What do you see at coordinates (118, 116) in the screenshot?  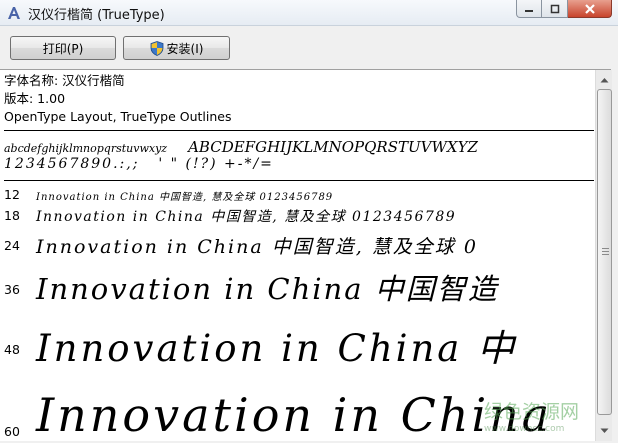 I see `font-type-line: OpenType Layout, TrueType Outlines` at bounding box center [118, 116].